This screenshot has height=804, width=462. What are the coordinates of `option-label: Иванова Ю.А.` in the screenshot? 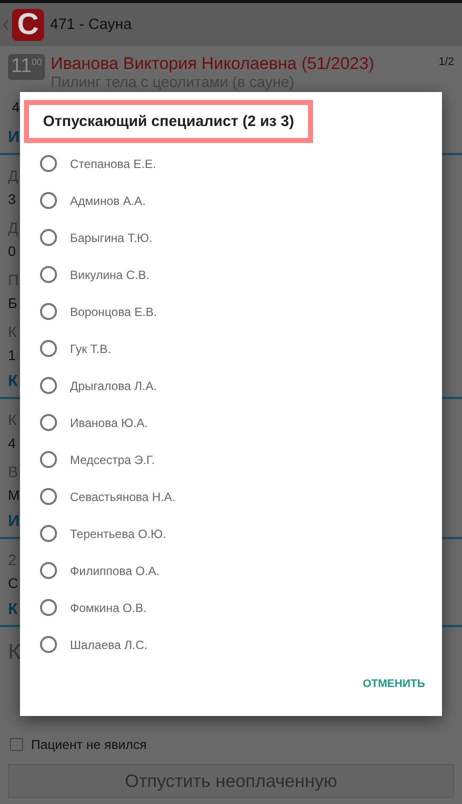 It's located at (109, 423).